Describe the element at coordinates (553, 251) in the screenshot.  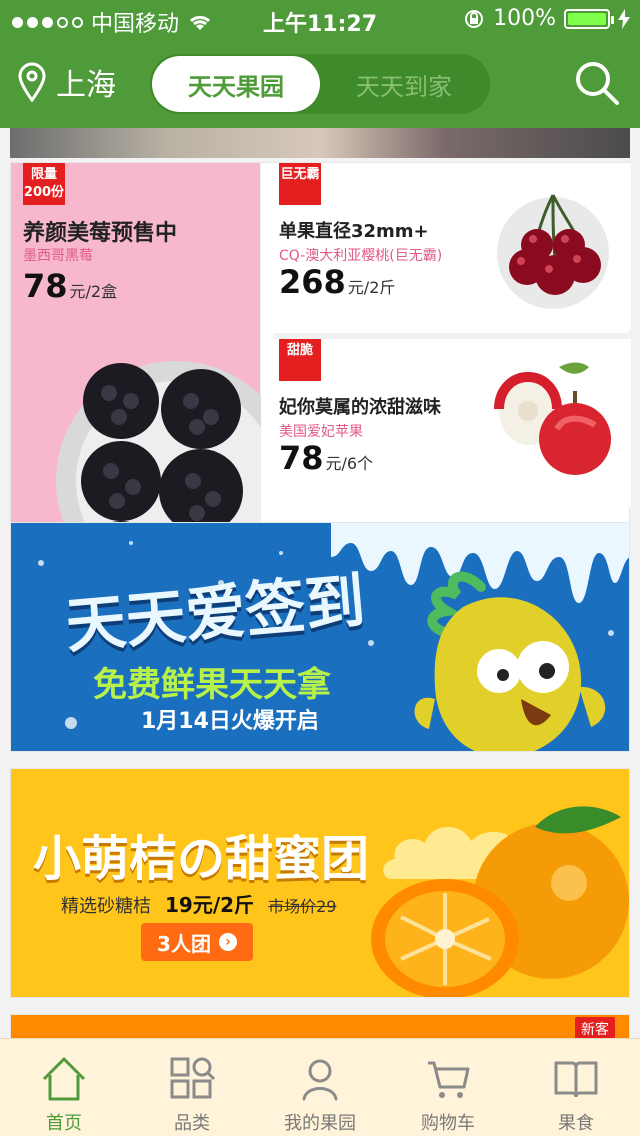
I see `cherry-image` at that location.